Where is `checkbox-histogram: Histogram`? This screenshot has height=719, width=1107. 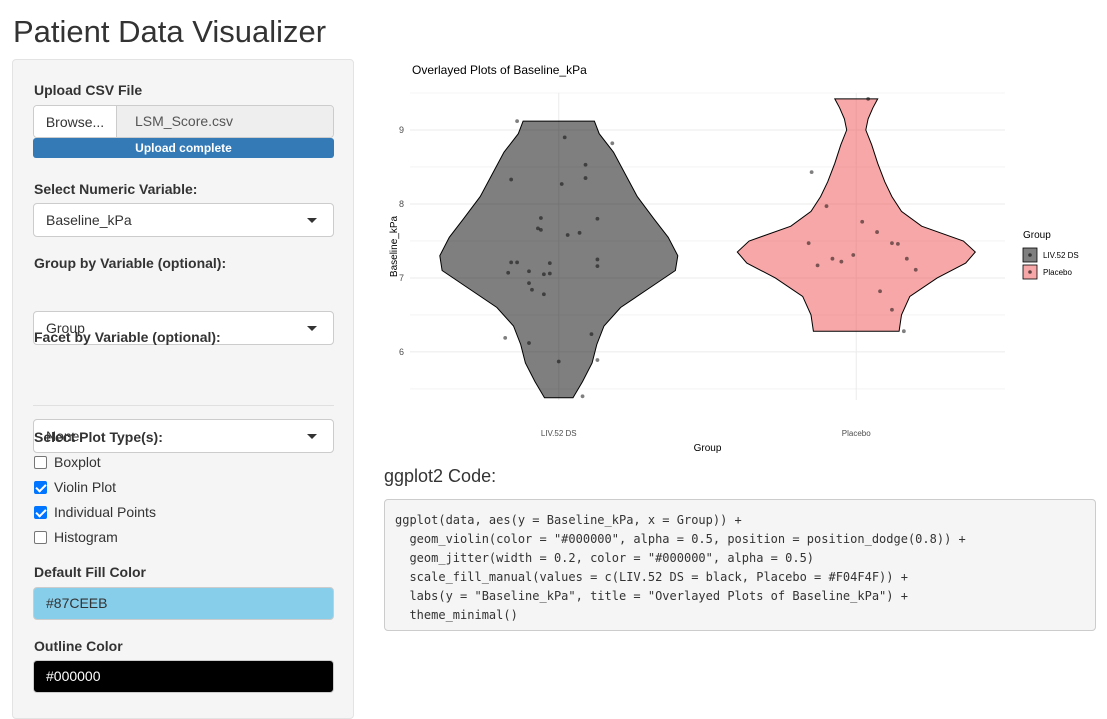 checkbox-histogram: Histogram is located at coordinates (76, 537).